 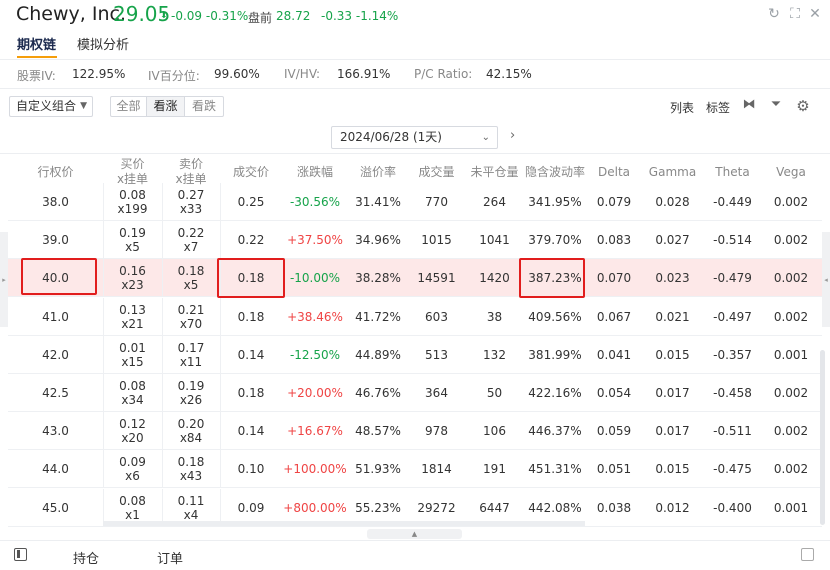 What do you see at coordinates (614, 202) in the screenshot?
I see `delta-cell: 0.079` at bounding box center [614, 202].